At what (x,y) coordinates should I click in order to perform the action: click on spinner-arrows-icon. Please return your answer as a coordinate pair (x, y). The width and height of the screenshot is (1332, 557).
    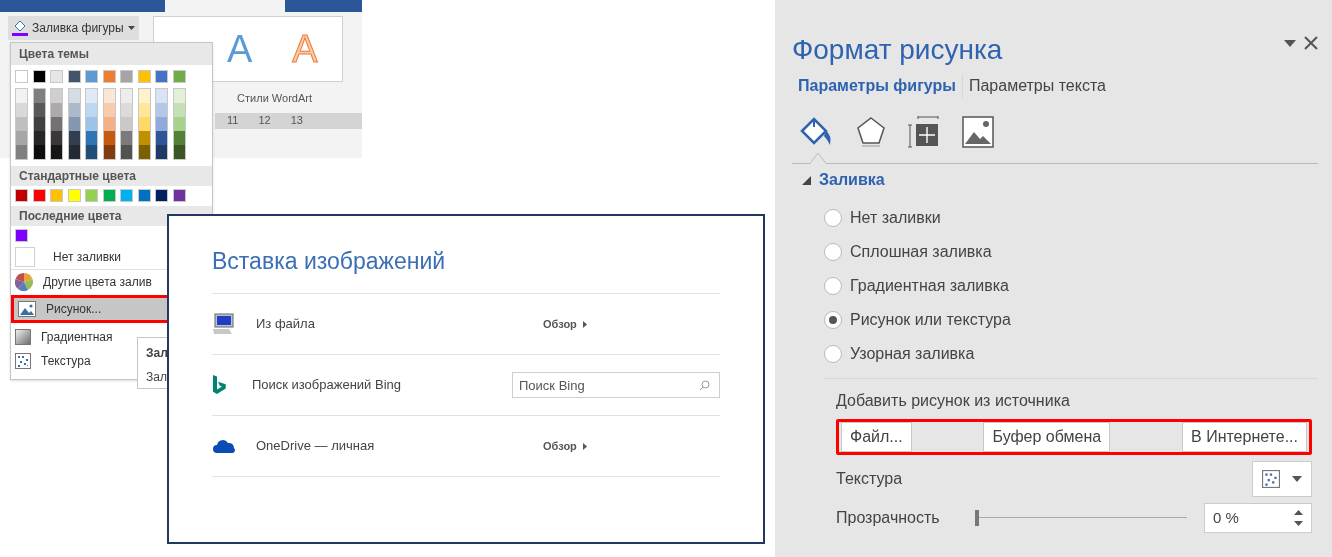
    Looking at the image, I should click on (1298, 518).